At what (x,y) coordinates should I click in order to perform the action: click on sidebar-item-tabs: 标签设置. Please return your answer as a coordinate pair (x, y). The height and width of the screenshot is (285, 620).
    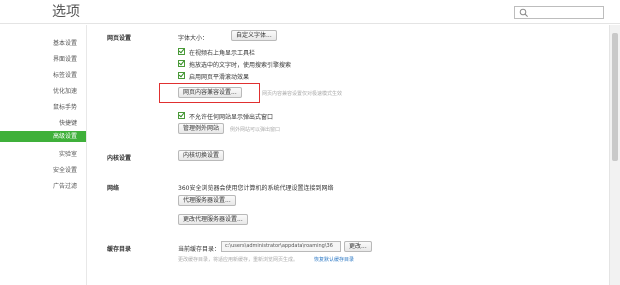
    Looking at the image, I should click on (65, 74).